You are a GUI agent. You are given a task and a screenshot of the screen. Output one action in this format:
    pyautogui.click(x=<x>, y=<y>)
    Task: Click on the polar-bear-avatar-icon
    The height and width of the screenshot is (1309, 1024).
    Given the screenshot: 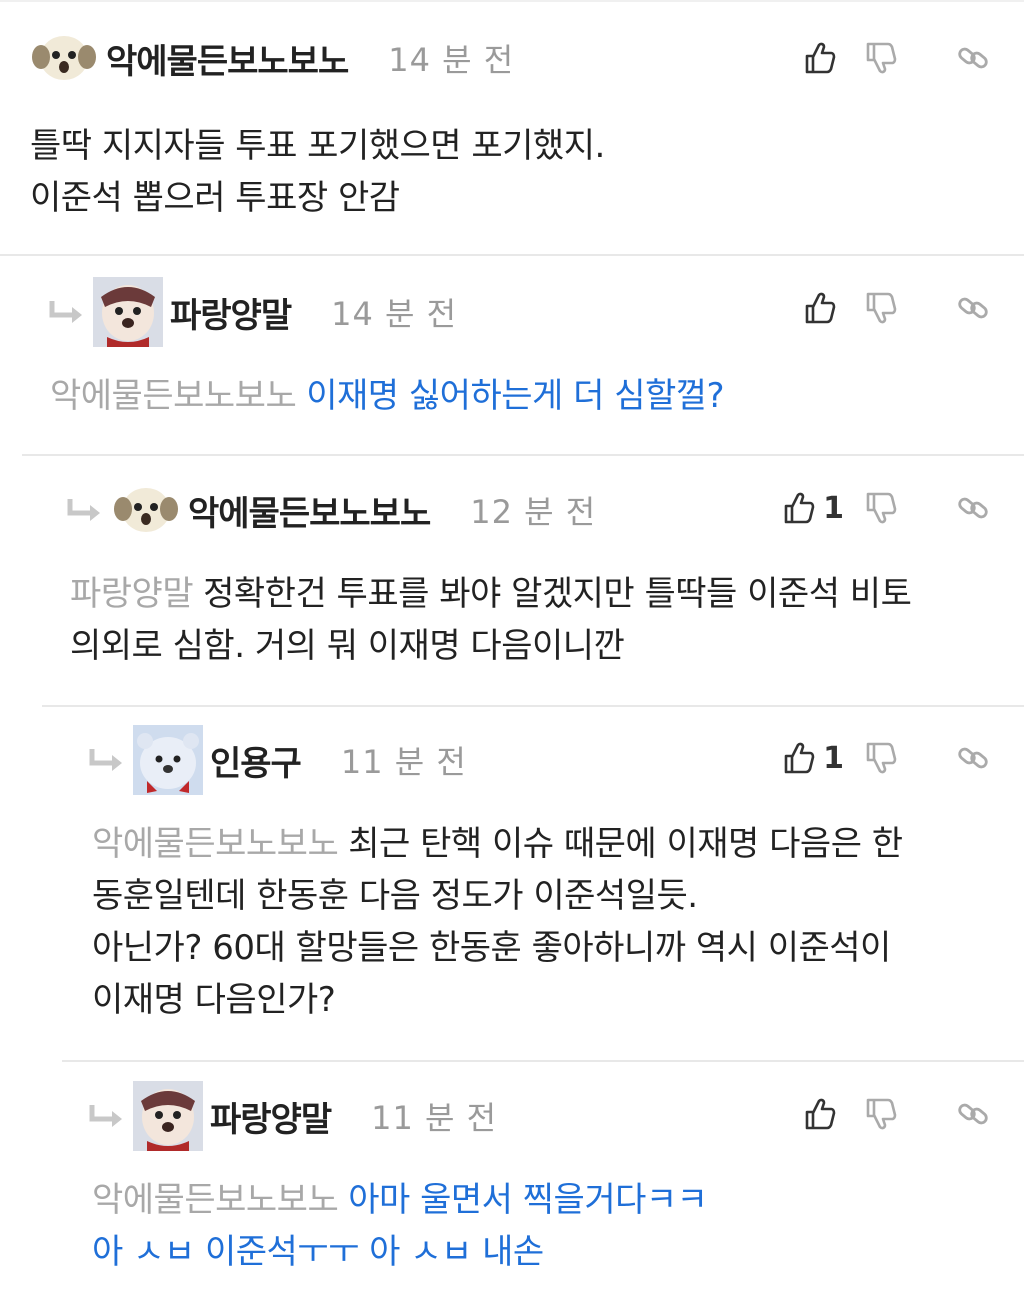 What is the action you would take?
    pyautogui.click(x=168, y=760)
    